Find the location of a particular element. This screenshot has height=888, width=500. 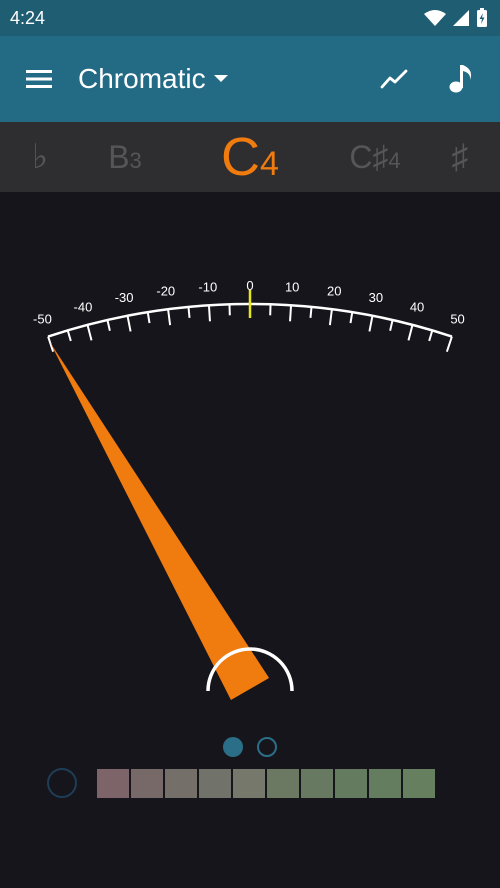

sharp-button: ♯ is located at coordinates (460, 157).